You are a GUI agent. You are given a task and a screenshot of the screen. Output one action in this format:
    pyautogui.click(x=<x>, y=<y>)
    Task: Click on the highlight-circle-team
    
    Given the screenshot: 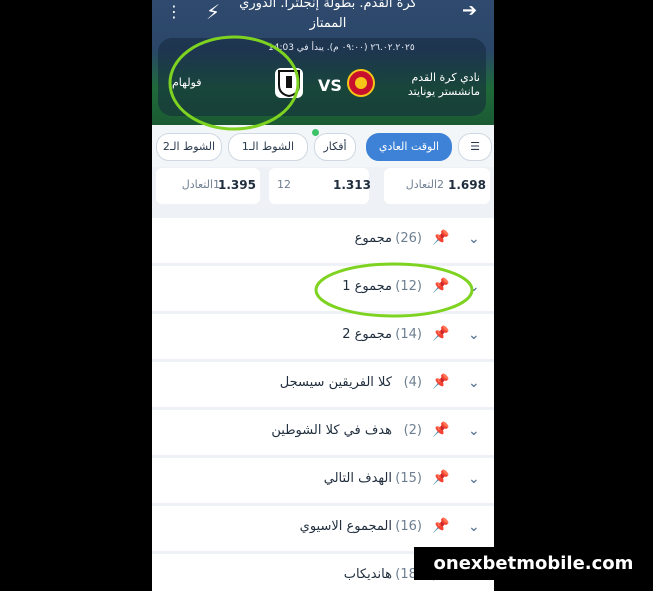 What is the action you would take?
    pyautogui.click(x=234, y=83)
    